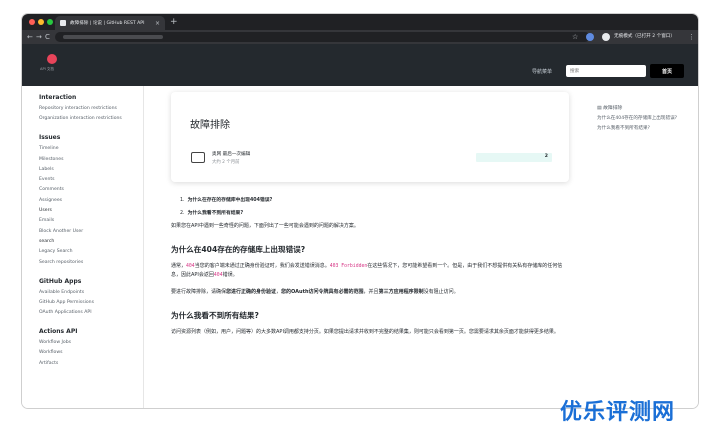 The image size is (720, 433). Describe the element at coordinates (52, 59) in the screenshot. I see `logo-icon` at that location.